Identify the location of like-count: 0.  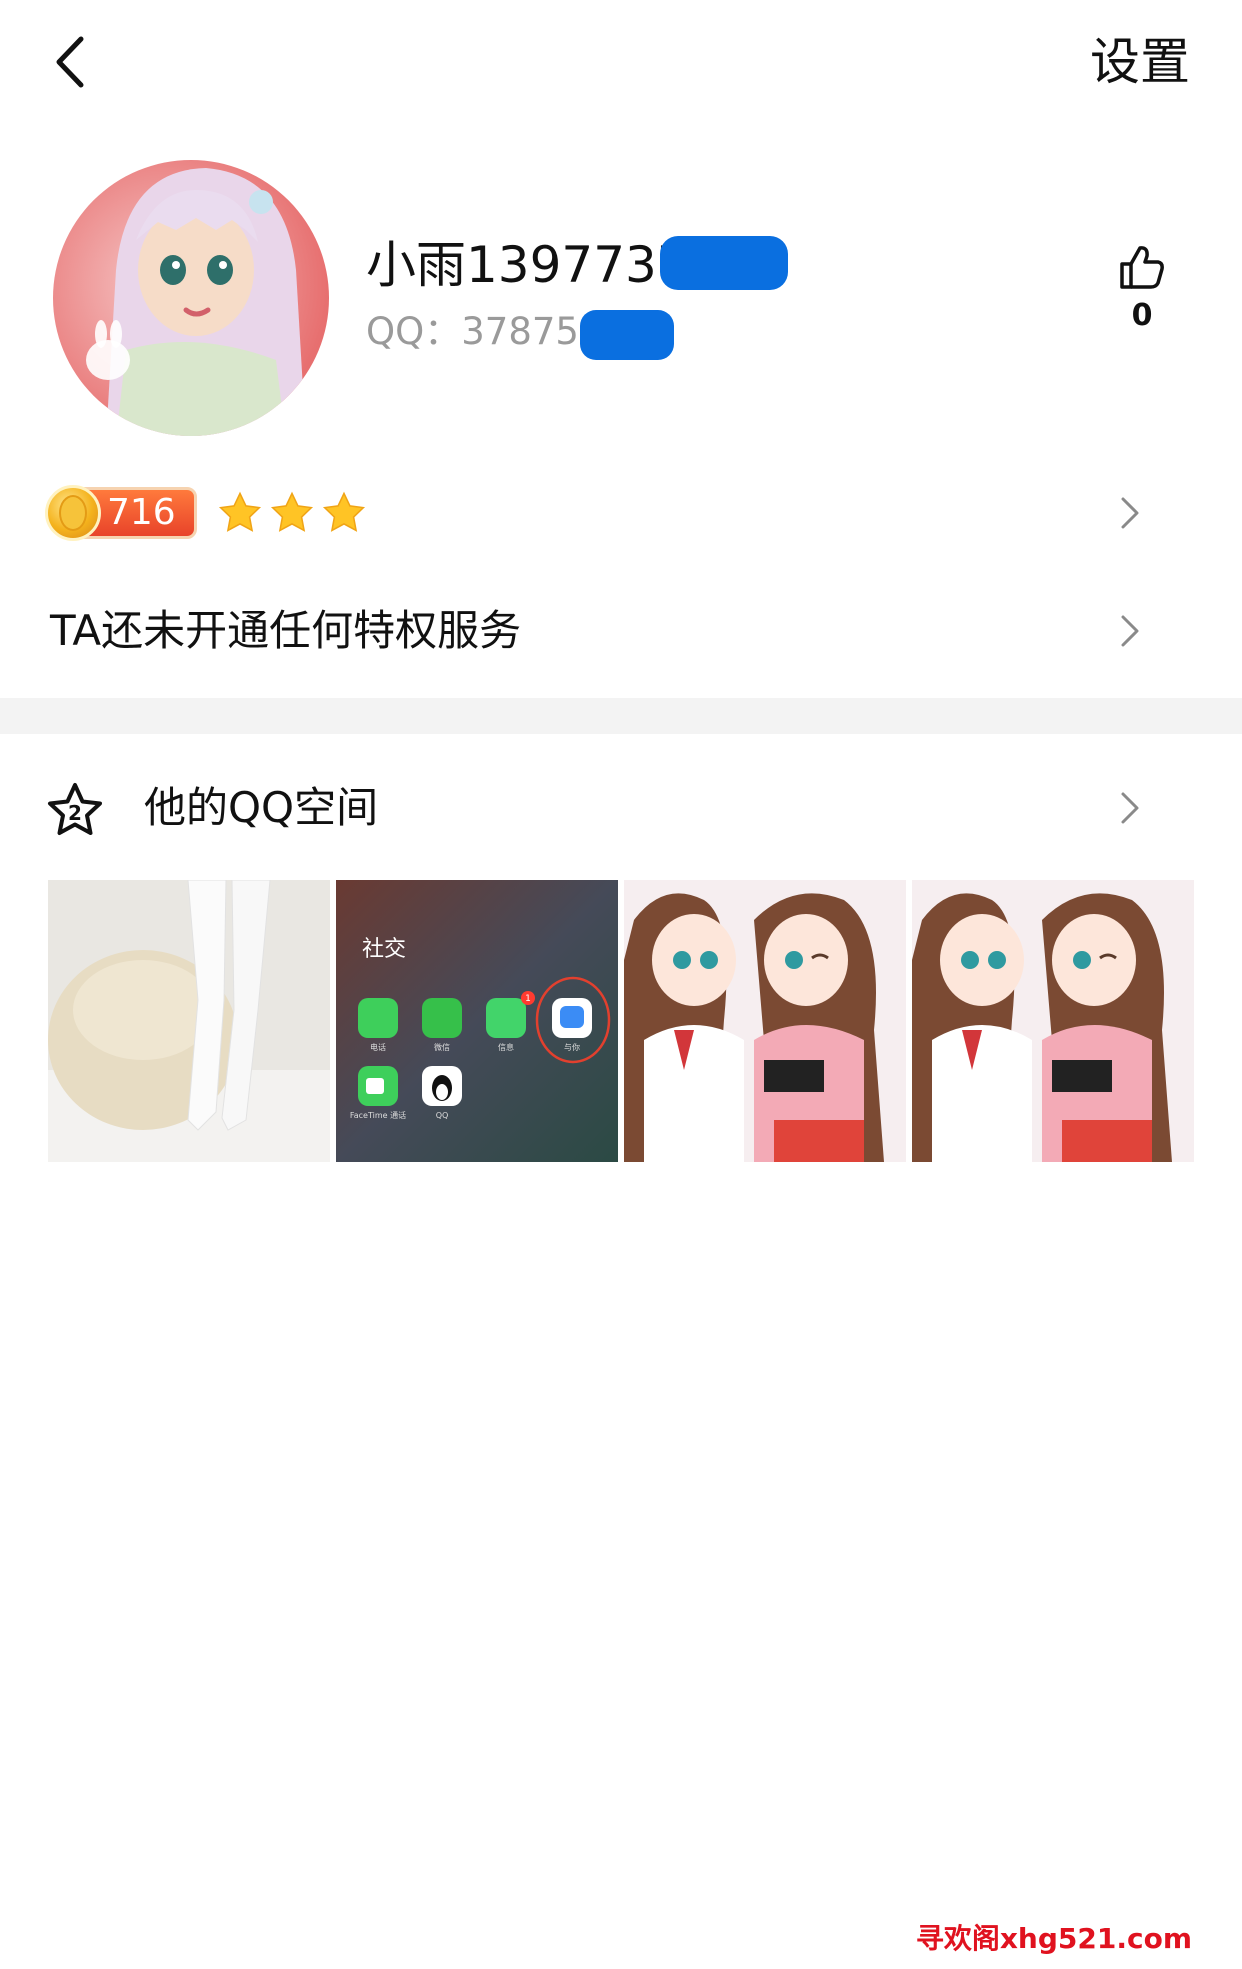
(1142, 315).